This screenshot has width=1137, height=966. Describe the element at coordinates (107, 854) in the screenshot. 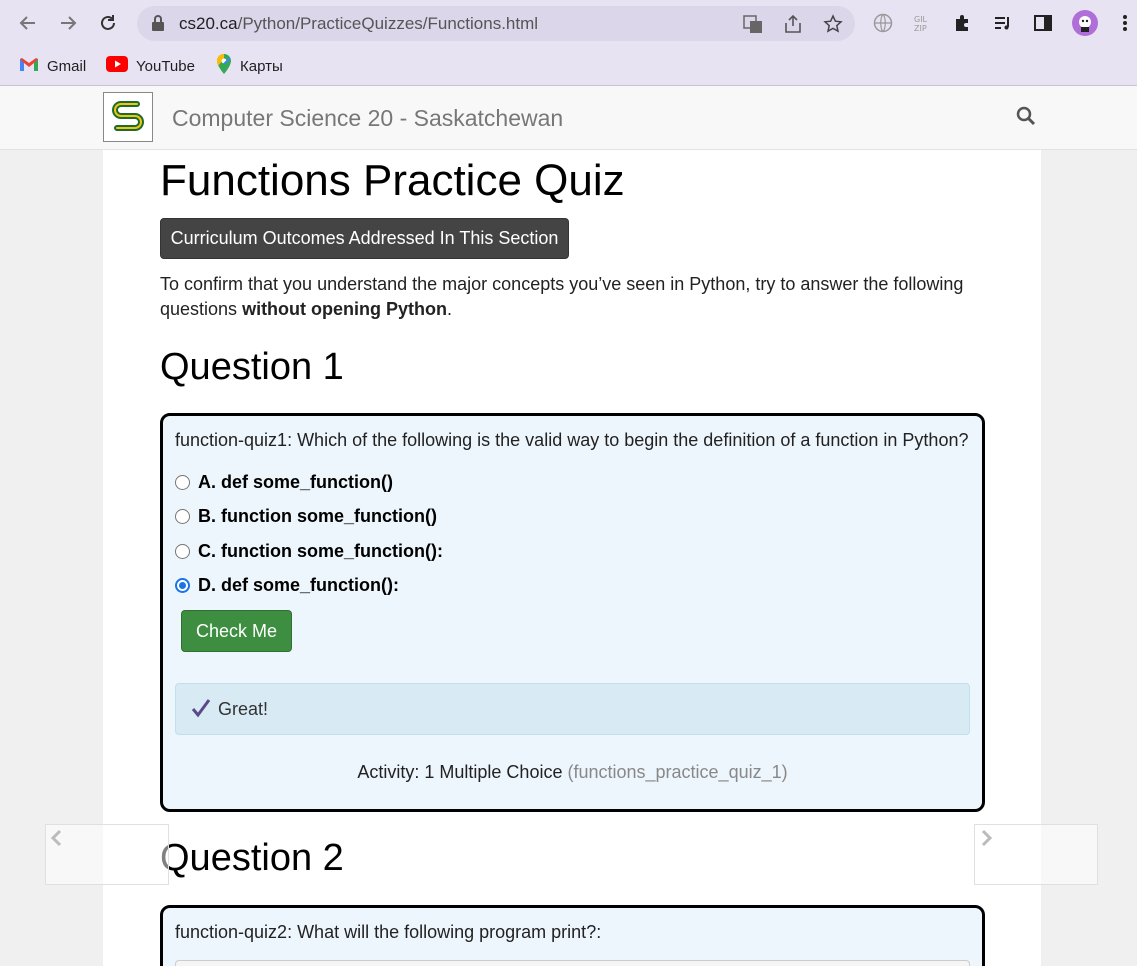

I see `prev-page-button` at that location.